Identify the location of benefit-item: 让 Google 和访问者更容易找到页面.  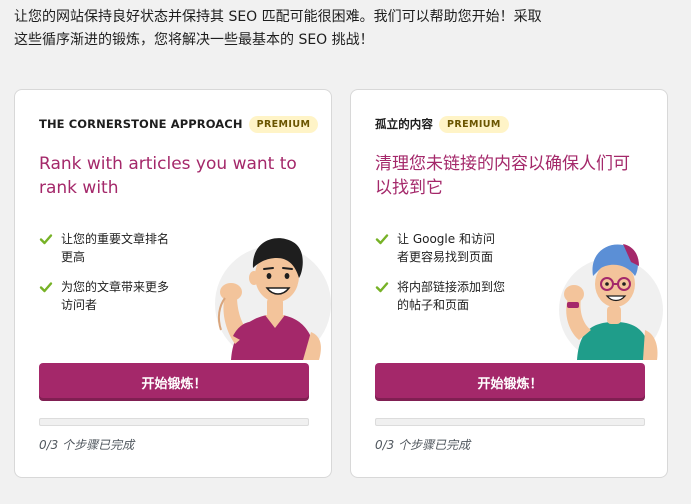
(440, 248).